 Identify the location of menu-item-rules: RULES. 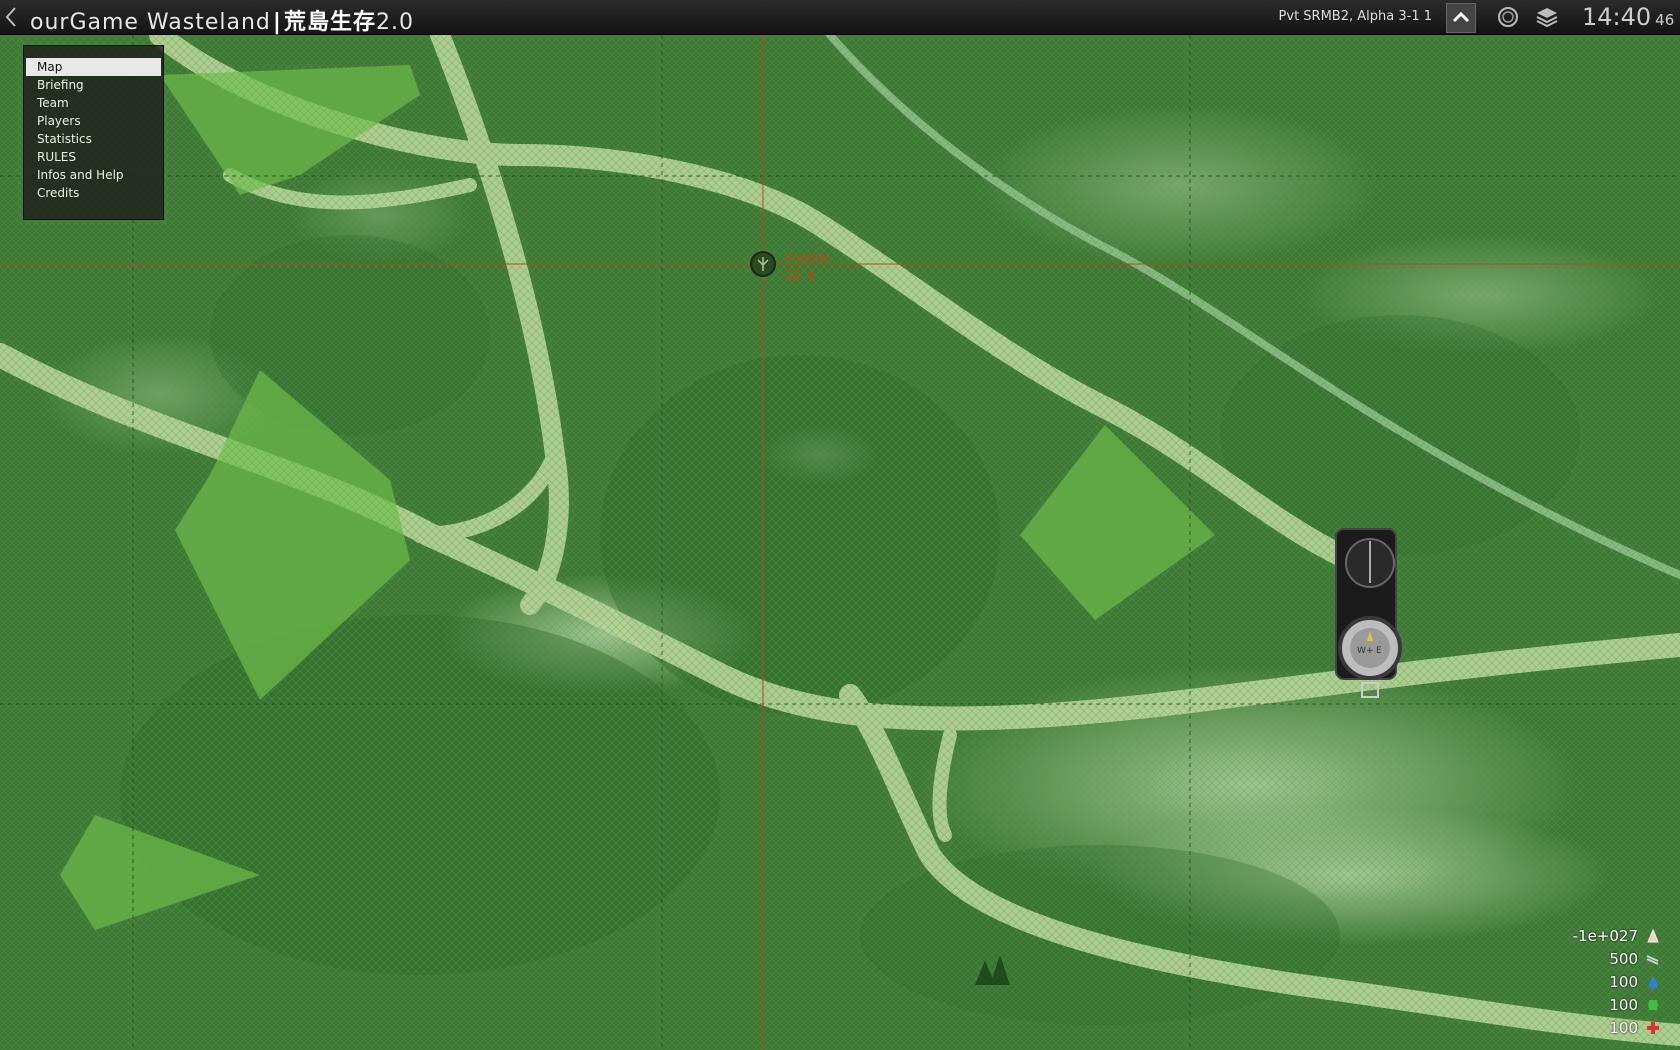
(93, 157).